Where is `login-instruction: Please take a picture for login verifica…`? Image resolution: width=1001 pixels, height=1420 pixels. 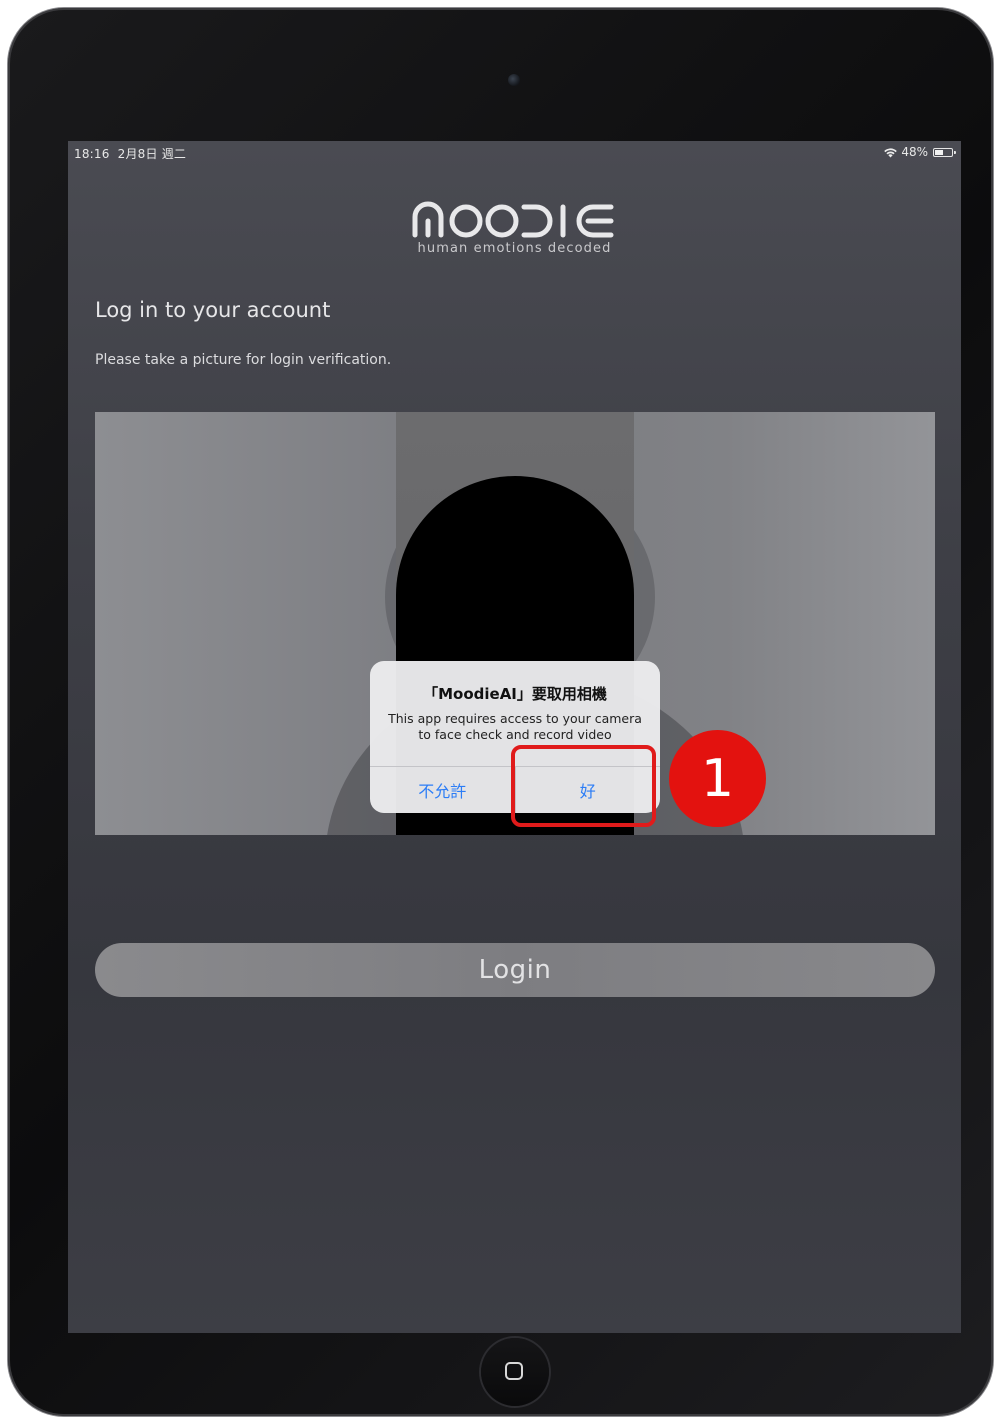 login-instruction: Please take a picture for login verifica… is located at coordinates (243, 360).